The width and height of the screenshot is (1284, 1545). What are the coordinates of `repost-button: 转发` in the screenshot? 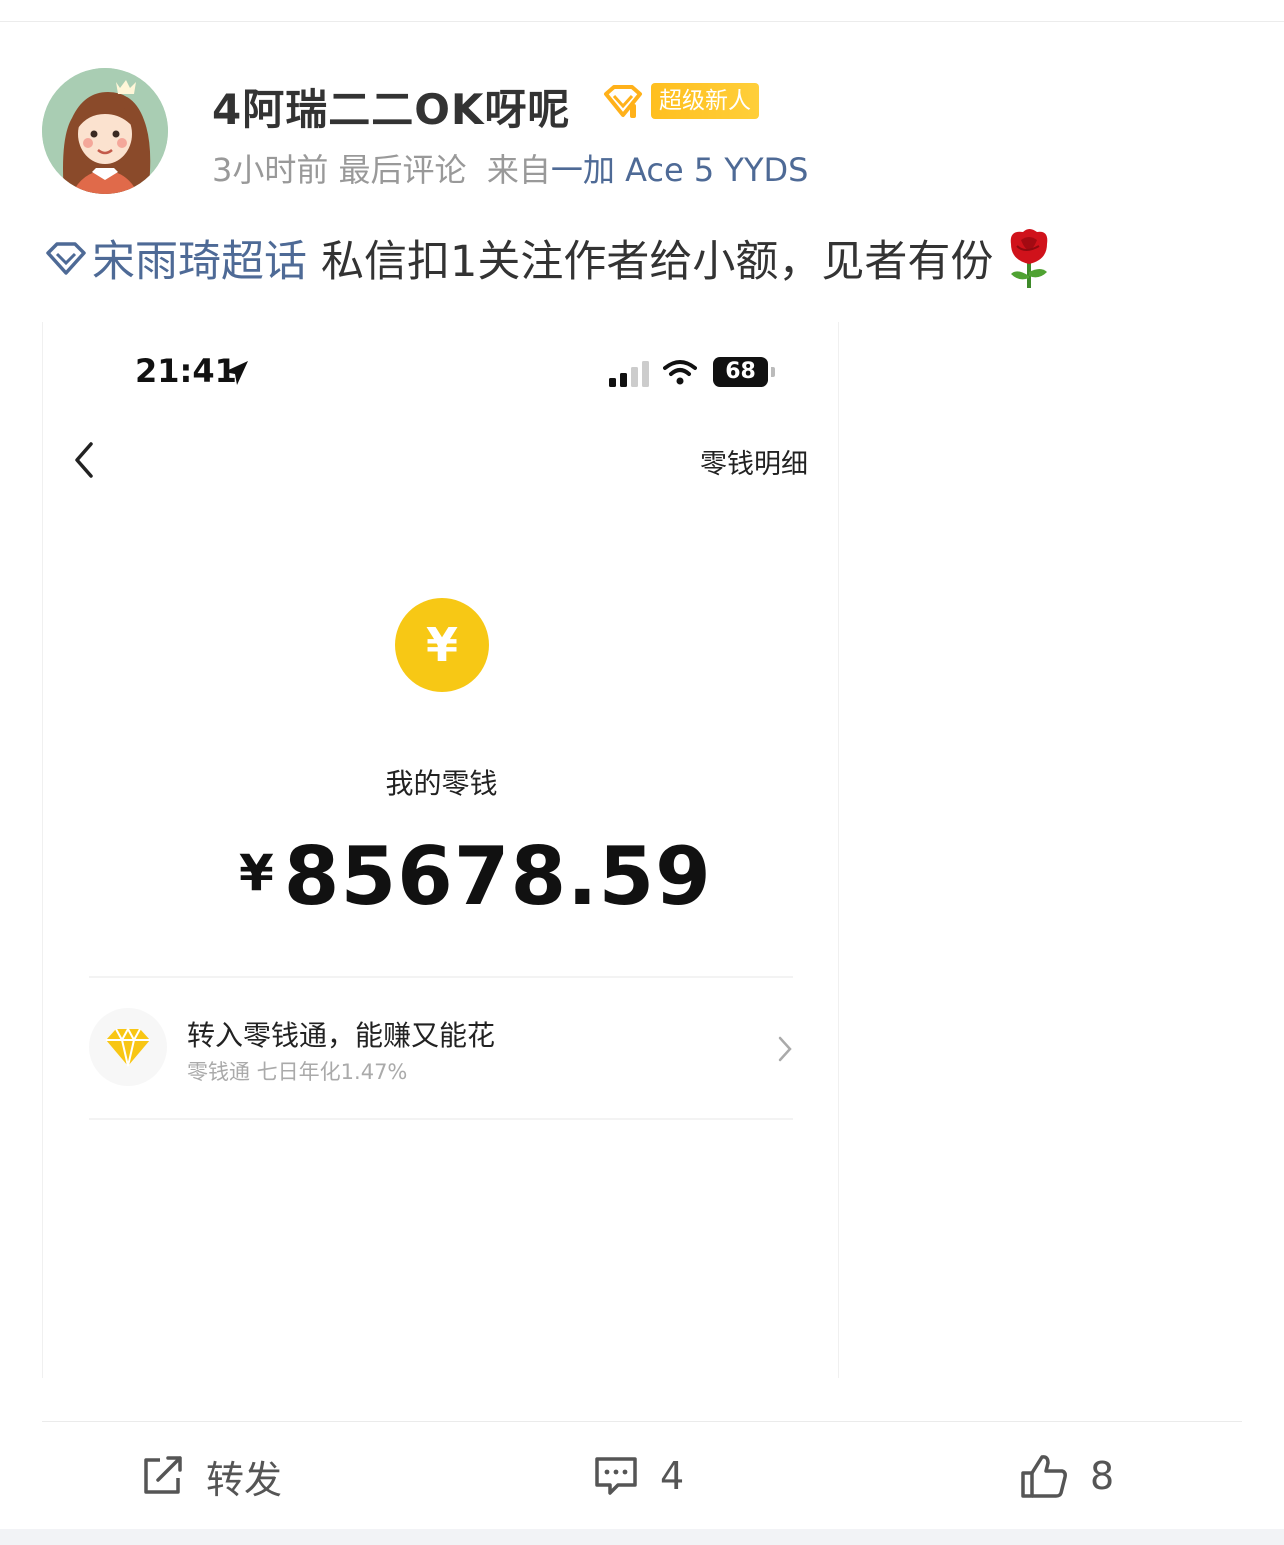 It's located at (212, 1476).